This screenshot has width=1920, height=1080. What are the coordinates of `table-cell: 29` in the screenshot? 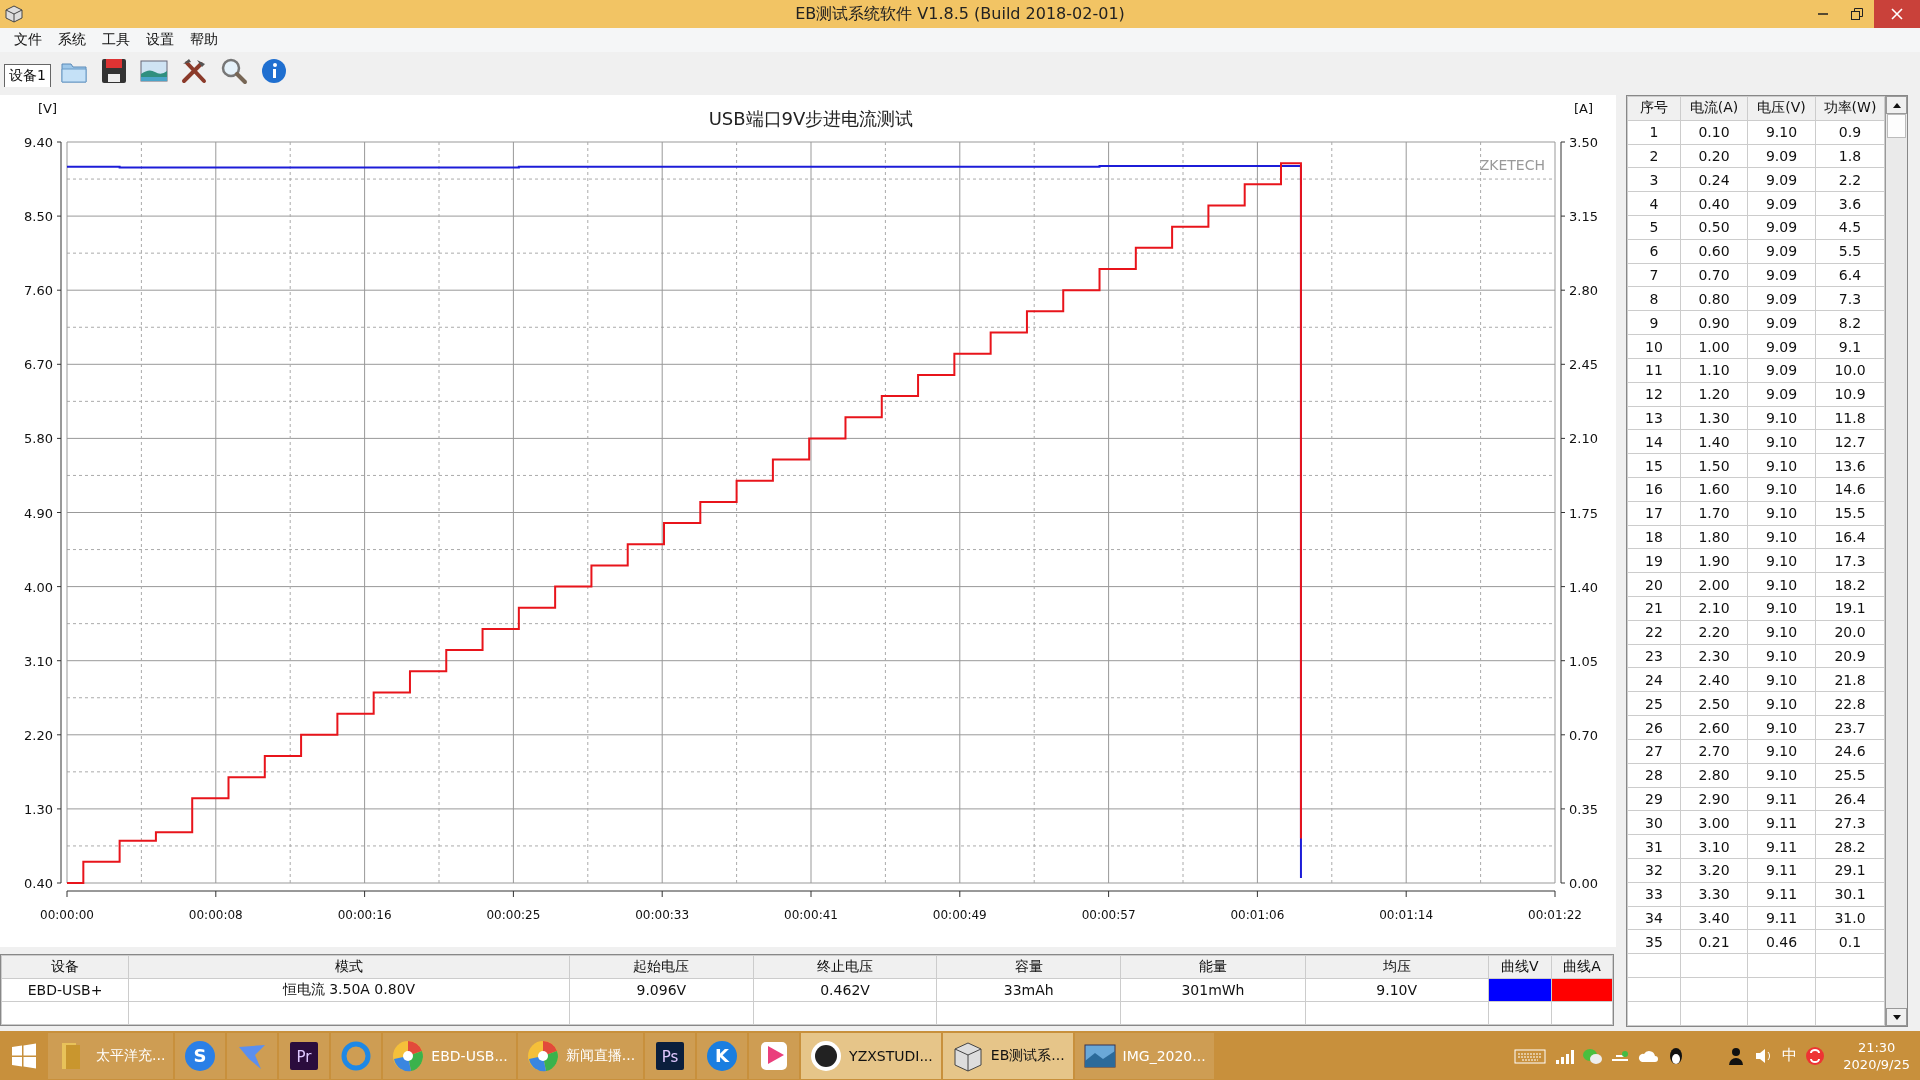 It's located at (1654, 799).